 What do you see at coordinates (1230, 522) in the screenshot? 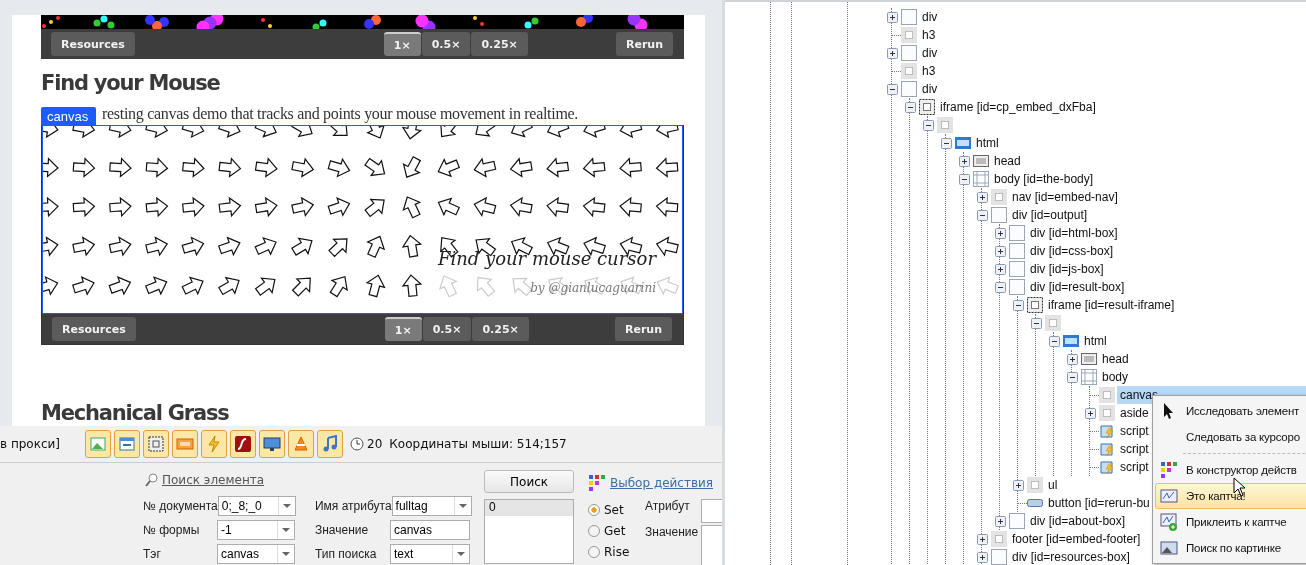
I see `menu-item: Приклеить к каптче` at bounding box center [1230, 522].